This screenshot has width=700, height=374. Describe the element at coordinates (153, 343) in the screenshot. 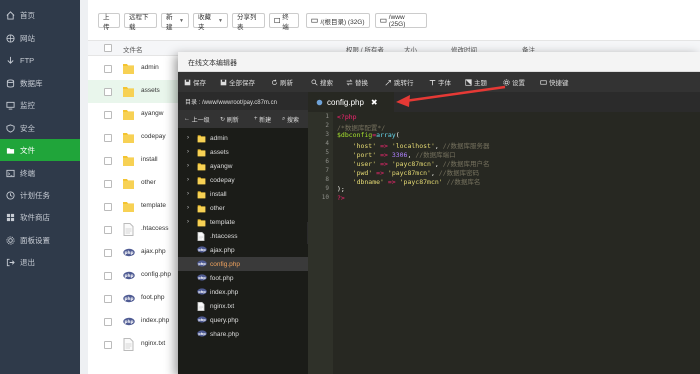

I see `file-name: nginx.txt` at that location.